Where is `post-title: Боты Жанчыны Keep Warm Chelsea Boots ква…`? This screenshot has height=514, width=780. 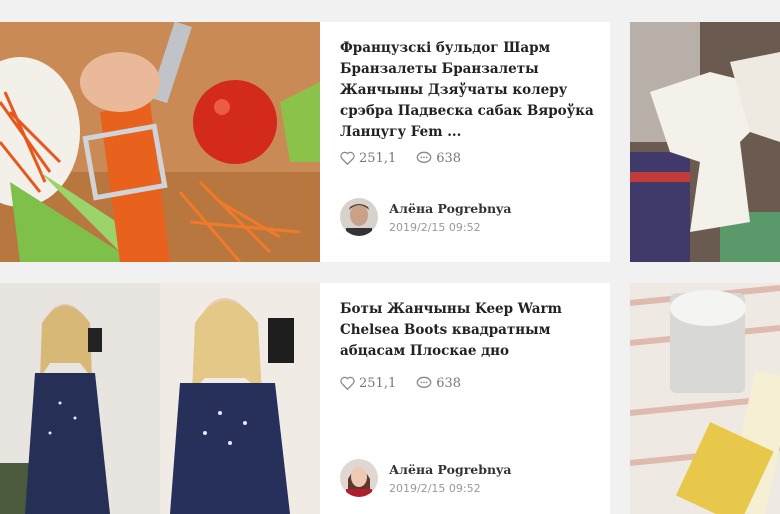 post-title: Боты Жанчыны Keep Warm Chelsea Boots ква… is located at coordinates (467, 330).